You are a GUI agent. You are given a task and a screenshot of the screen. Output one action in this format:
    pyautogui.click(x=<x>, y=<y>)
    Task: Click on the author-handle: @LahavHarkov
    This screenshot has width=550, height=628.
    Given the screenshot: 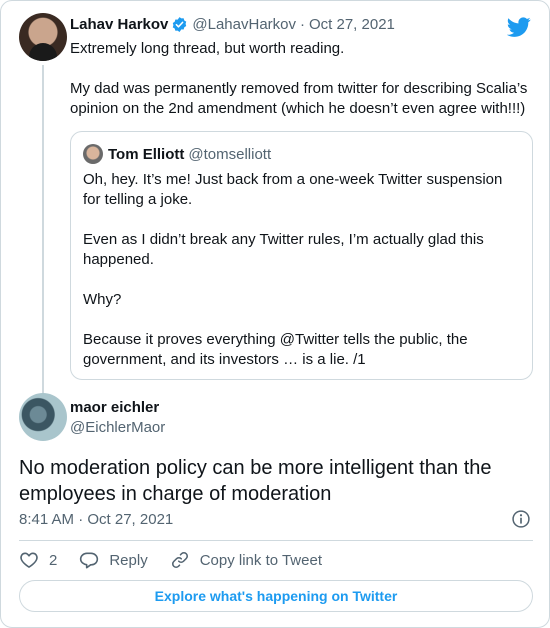 What is the action you would take?
    pyautogui.click(x=244, y=24)
    